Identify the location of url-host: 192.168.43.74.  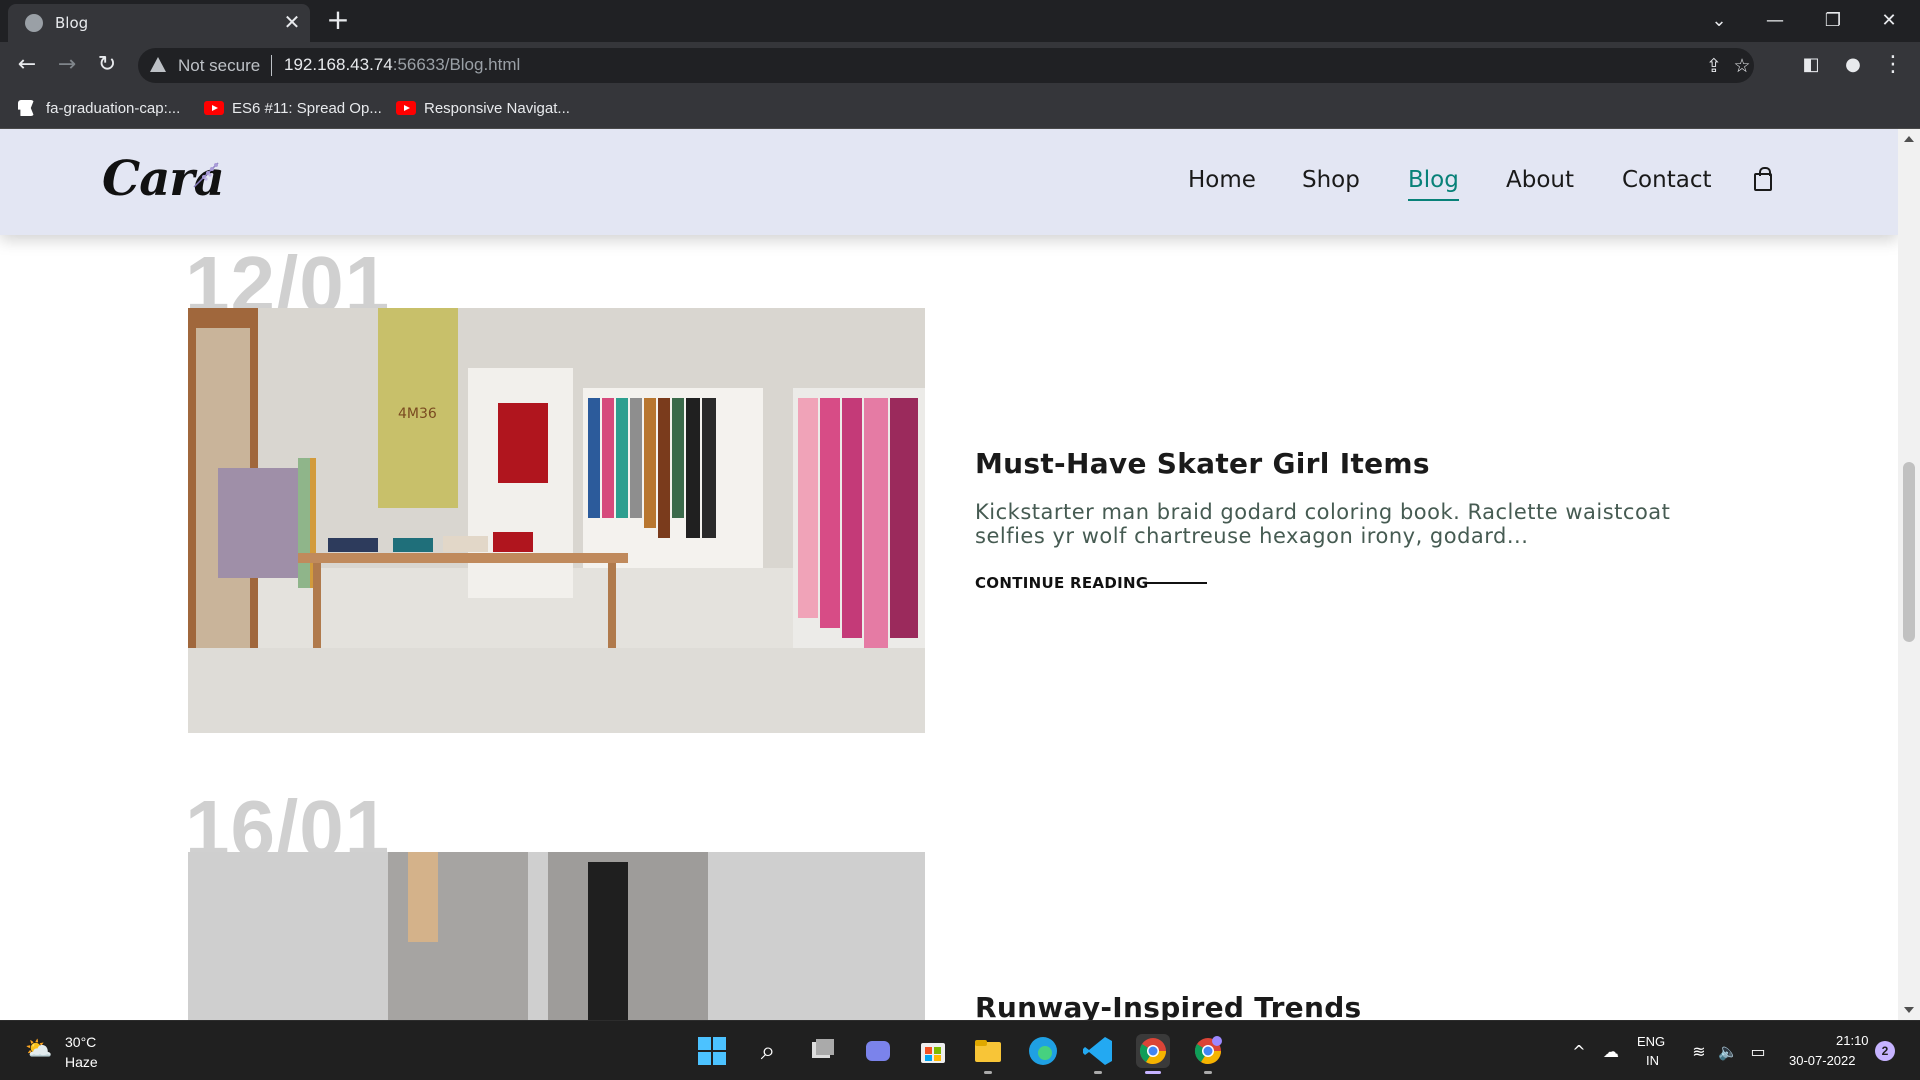
(338, 64).